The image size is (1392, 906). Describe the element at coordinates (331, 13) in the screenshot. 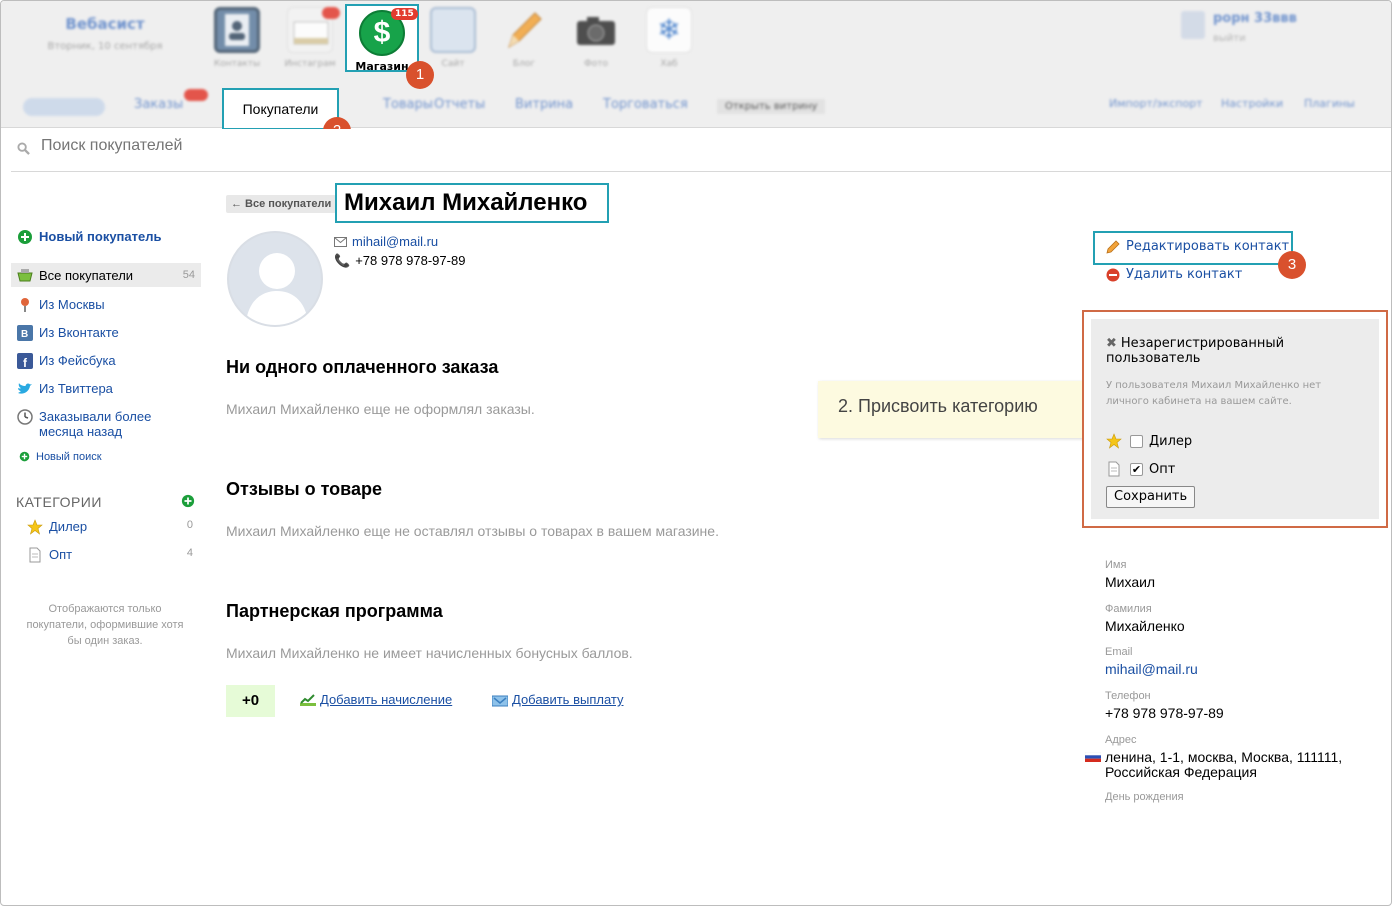

I see `notification-badge` at that location.